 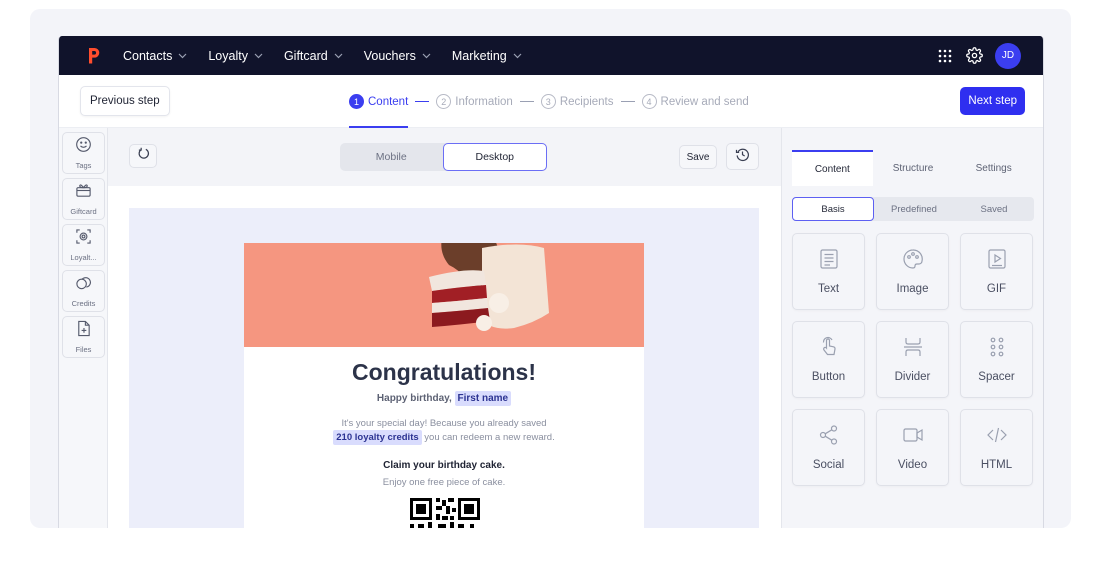 I want to click on block-label: Social, so click(x=828, y=465).